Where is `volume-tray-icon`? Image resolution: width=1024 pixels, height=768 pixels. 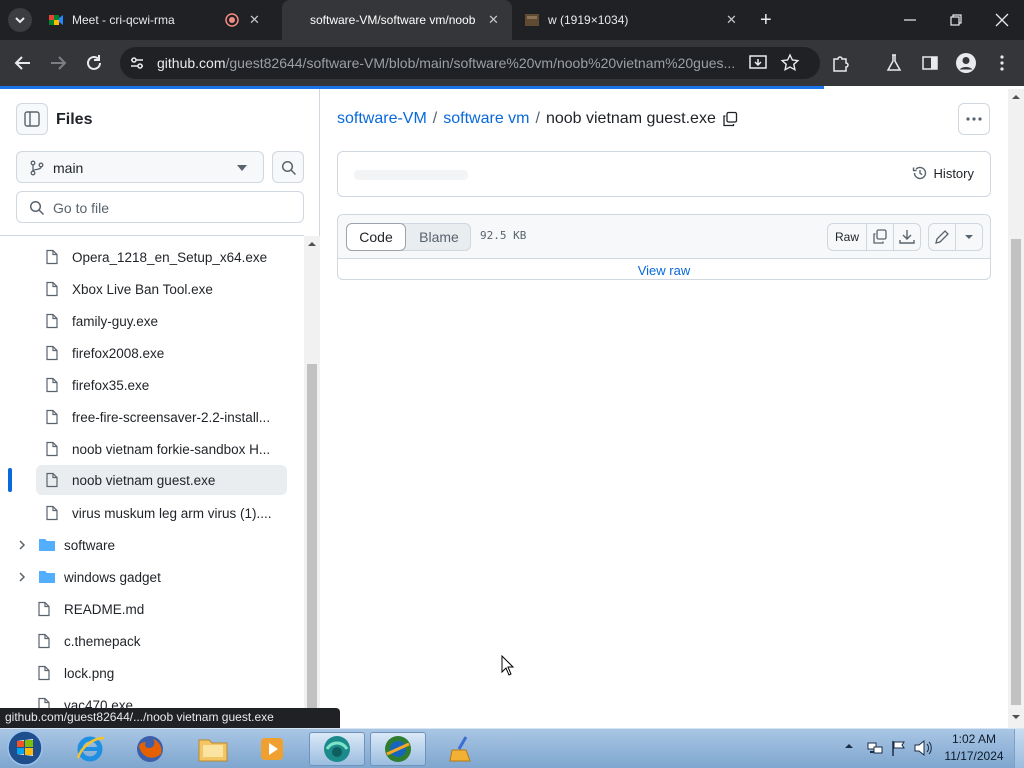 volume-tray-icon is located at coordinates (923, 748).